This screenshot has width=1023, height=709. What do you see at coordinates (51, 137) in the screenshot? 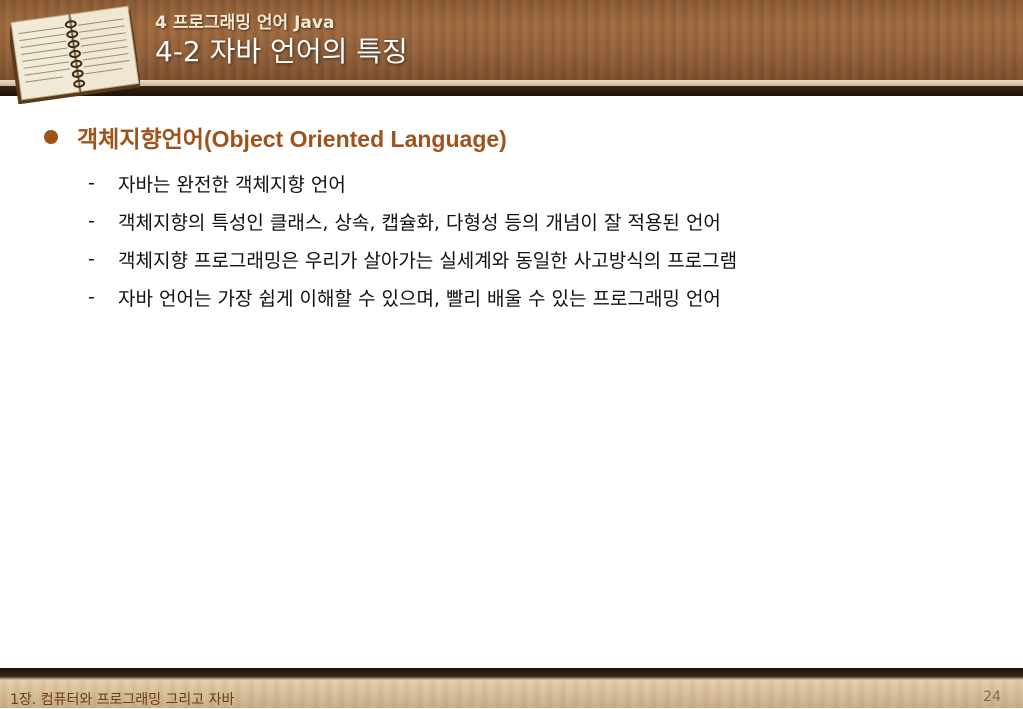
I see `bullet-dot-icon` at bounding box center [51, 137].